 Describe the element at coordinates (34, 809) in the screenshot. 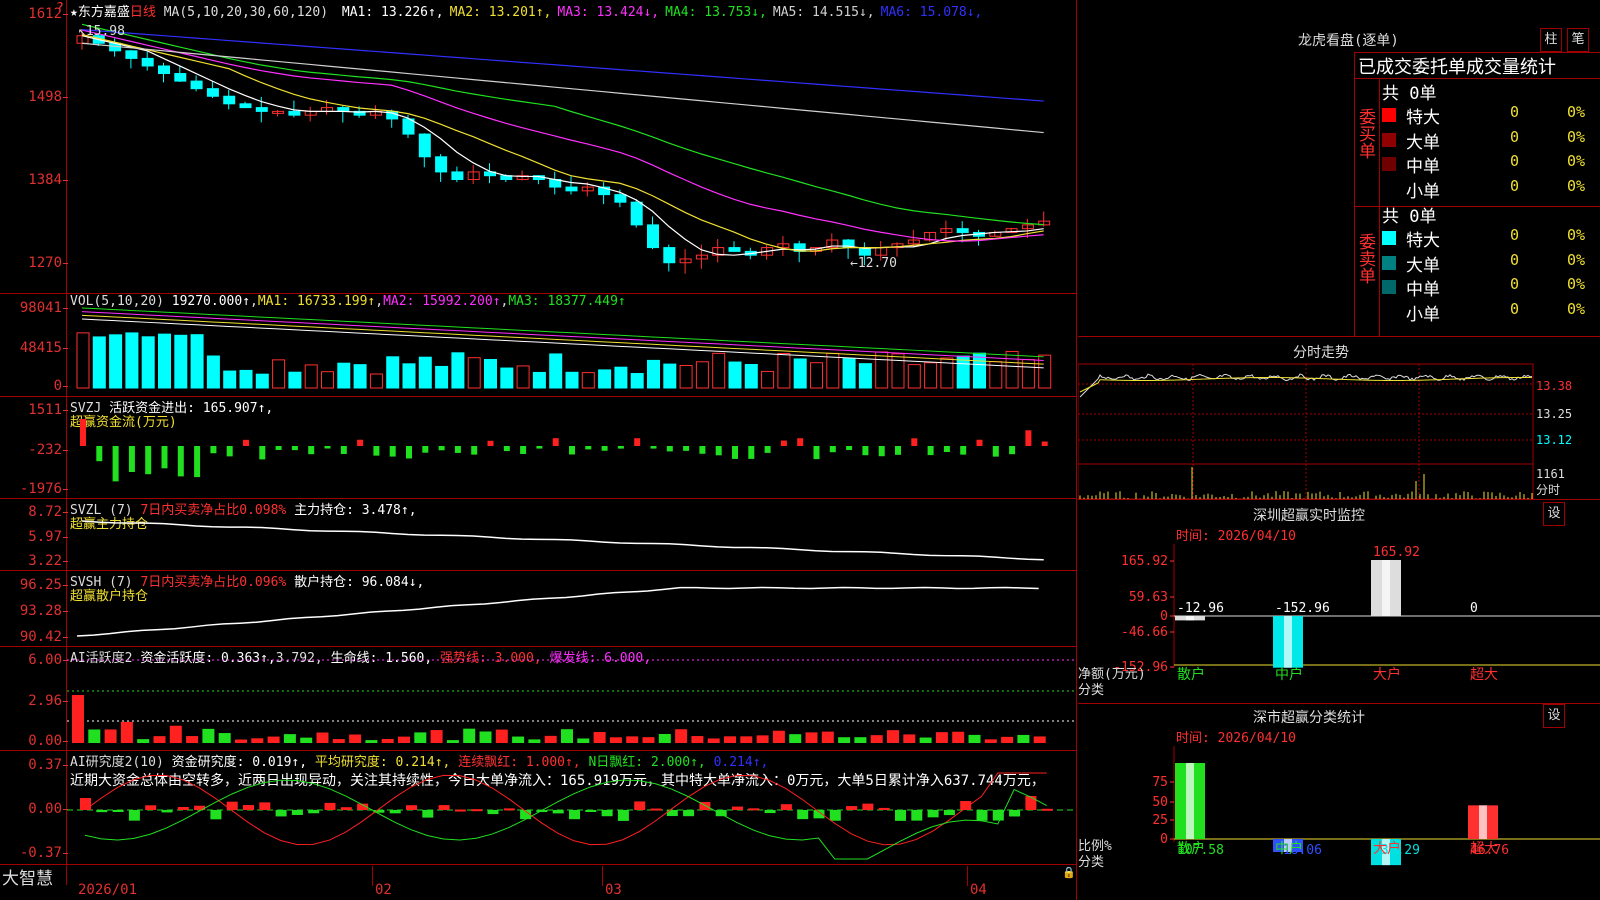

I see `ar-y-tick: 0.00` at that location.